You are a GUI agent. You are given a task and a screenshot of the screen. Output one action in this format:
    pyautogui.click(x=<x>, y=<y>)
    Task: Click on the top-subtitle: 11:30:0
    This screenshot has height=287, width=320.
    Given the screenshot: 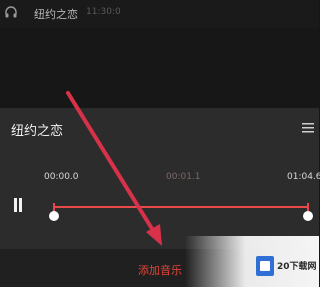 What is the action you would take?
    pyautogui.click(x=103, y=12)
    